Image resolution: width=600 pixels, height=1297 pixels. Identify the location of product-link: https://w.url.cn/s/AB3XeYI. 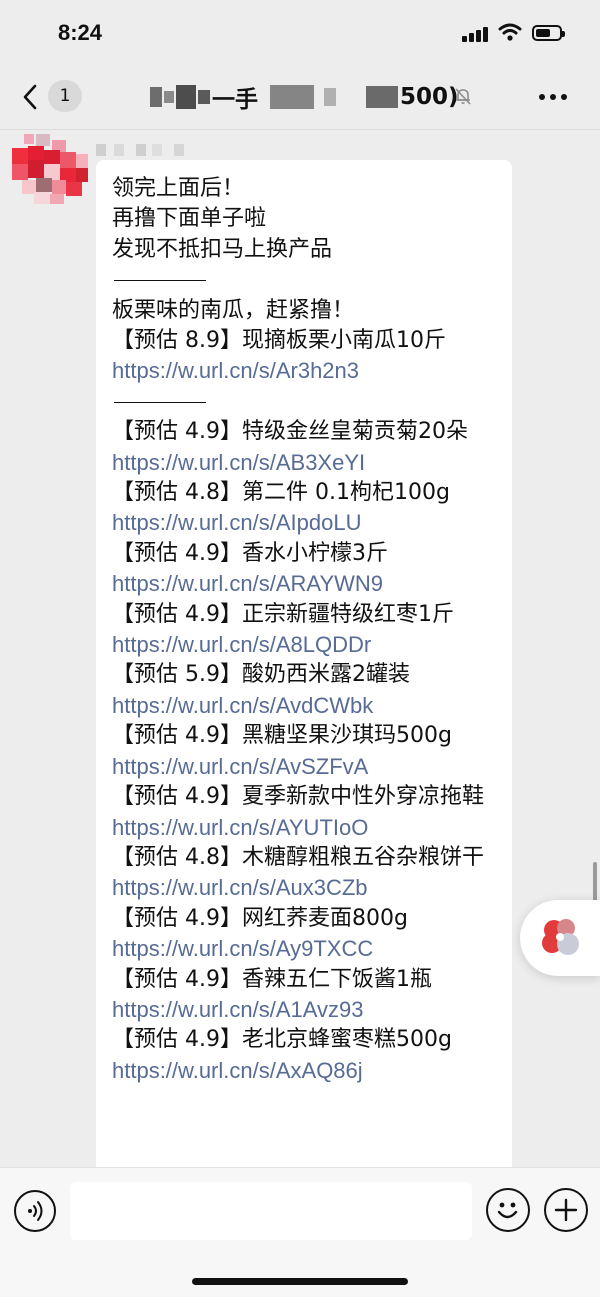
(305, 463).